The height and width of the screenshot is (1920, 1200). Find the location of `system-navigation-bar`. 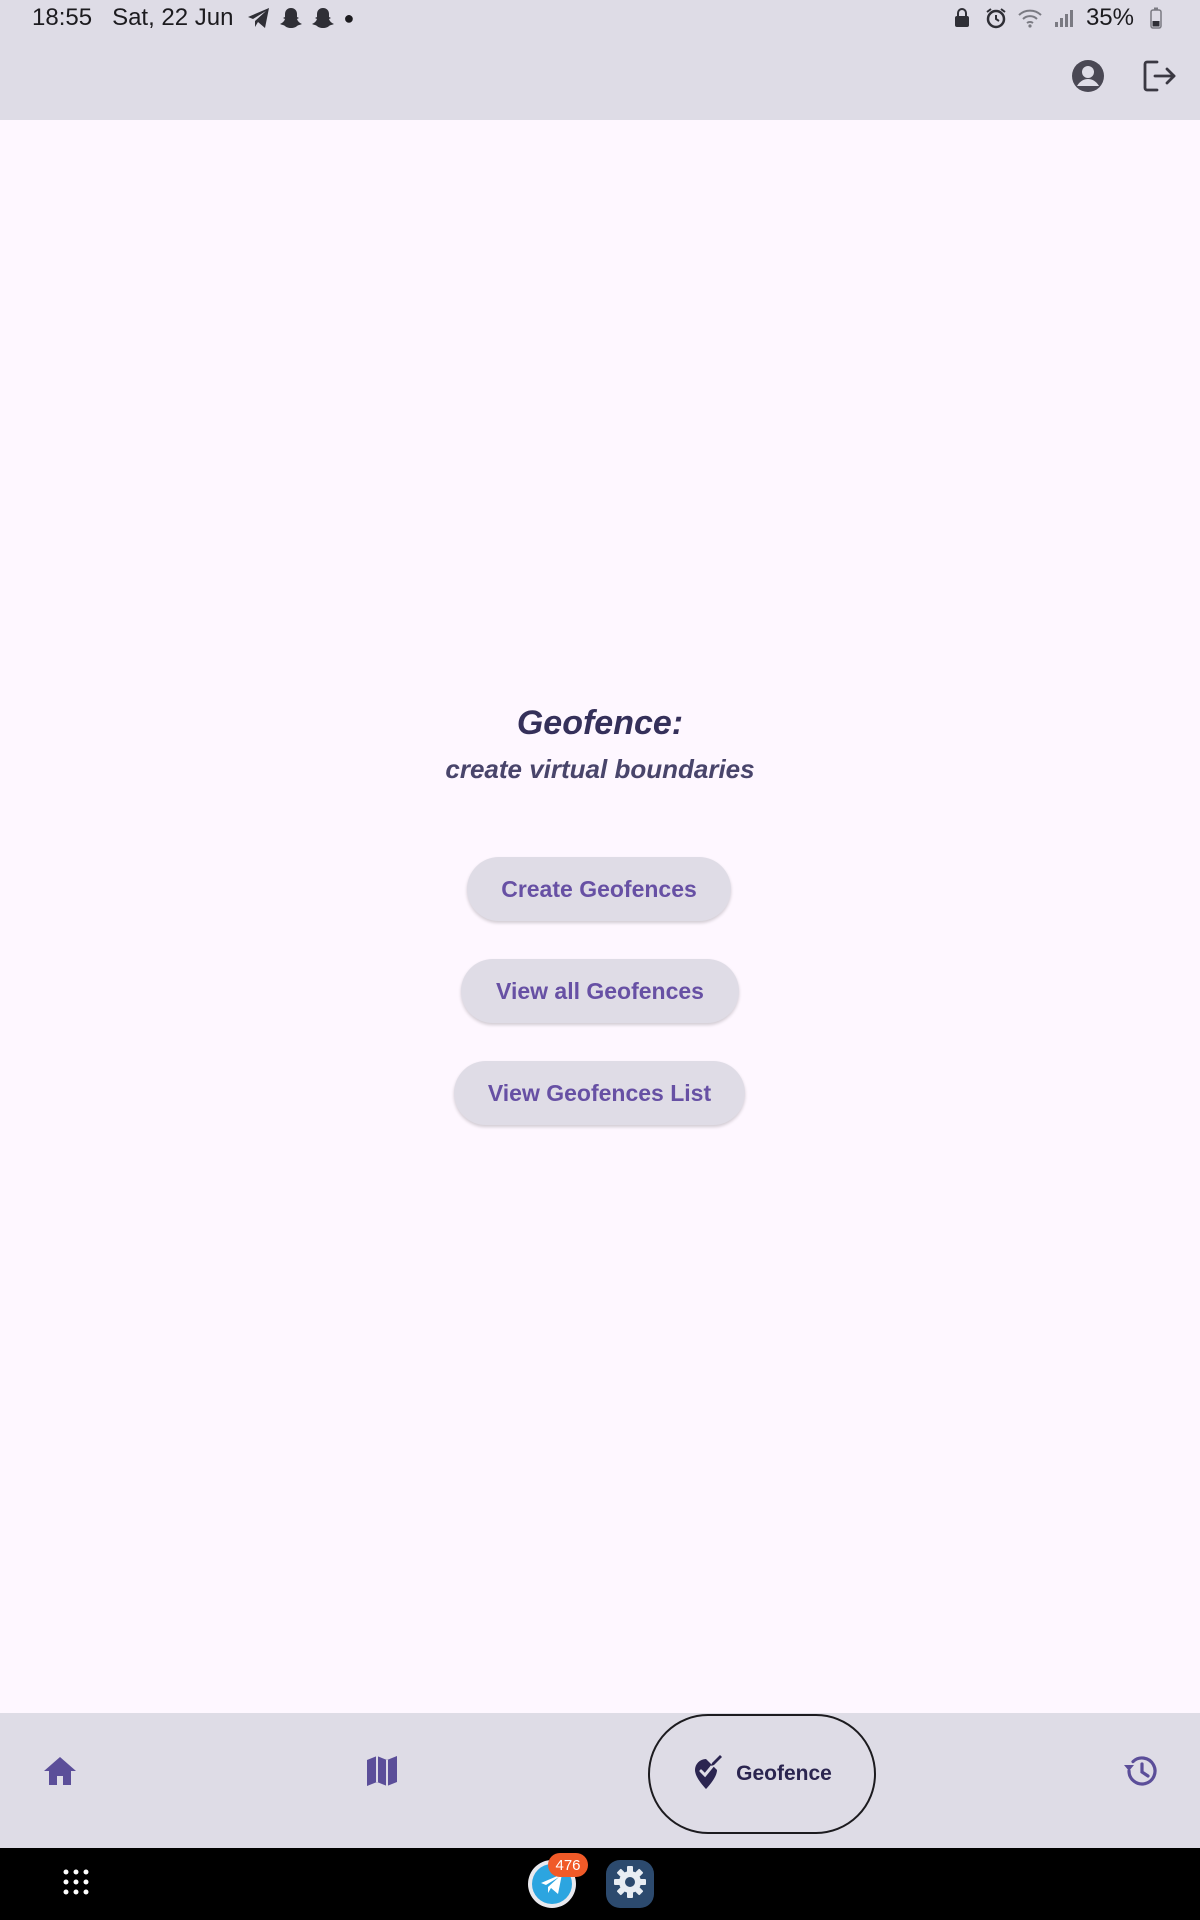

system-navigation-bar is located at coordinates (600, 1884).